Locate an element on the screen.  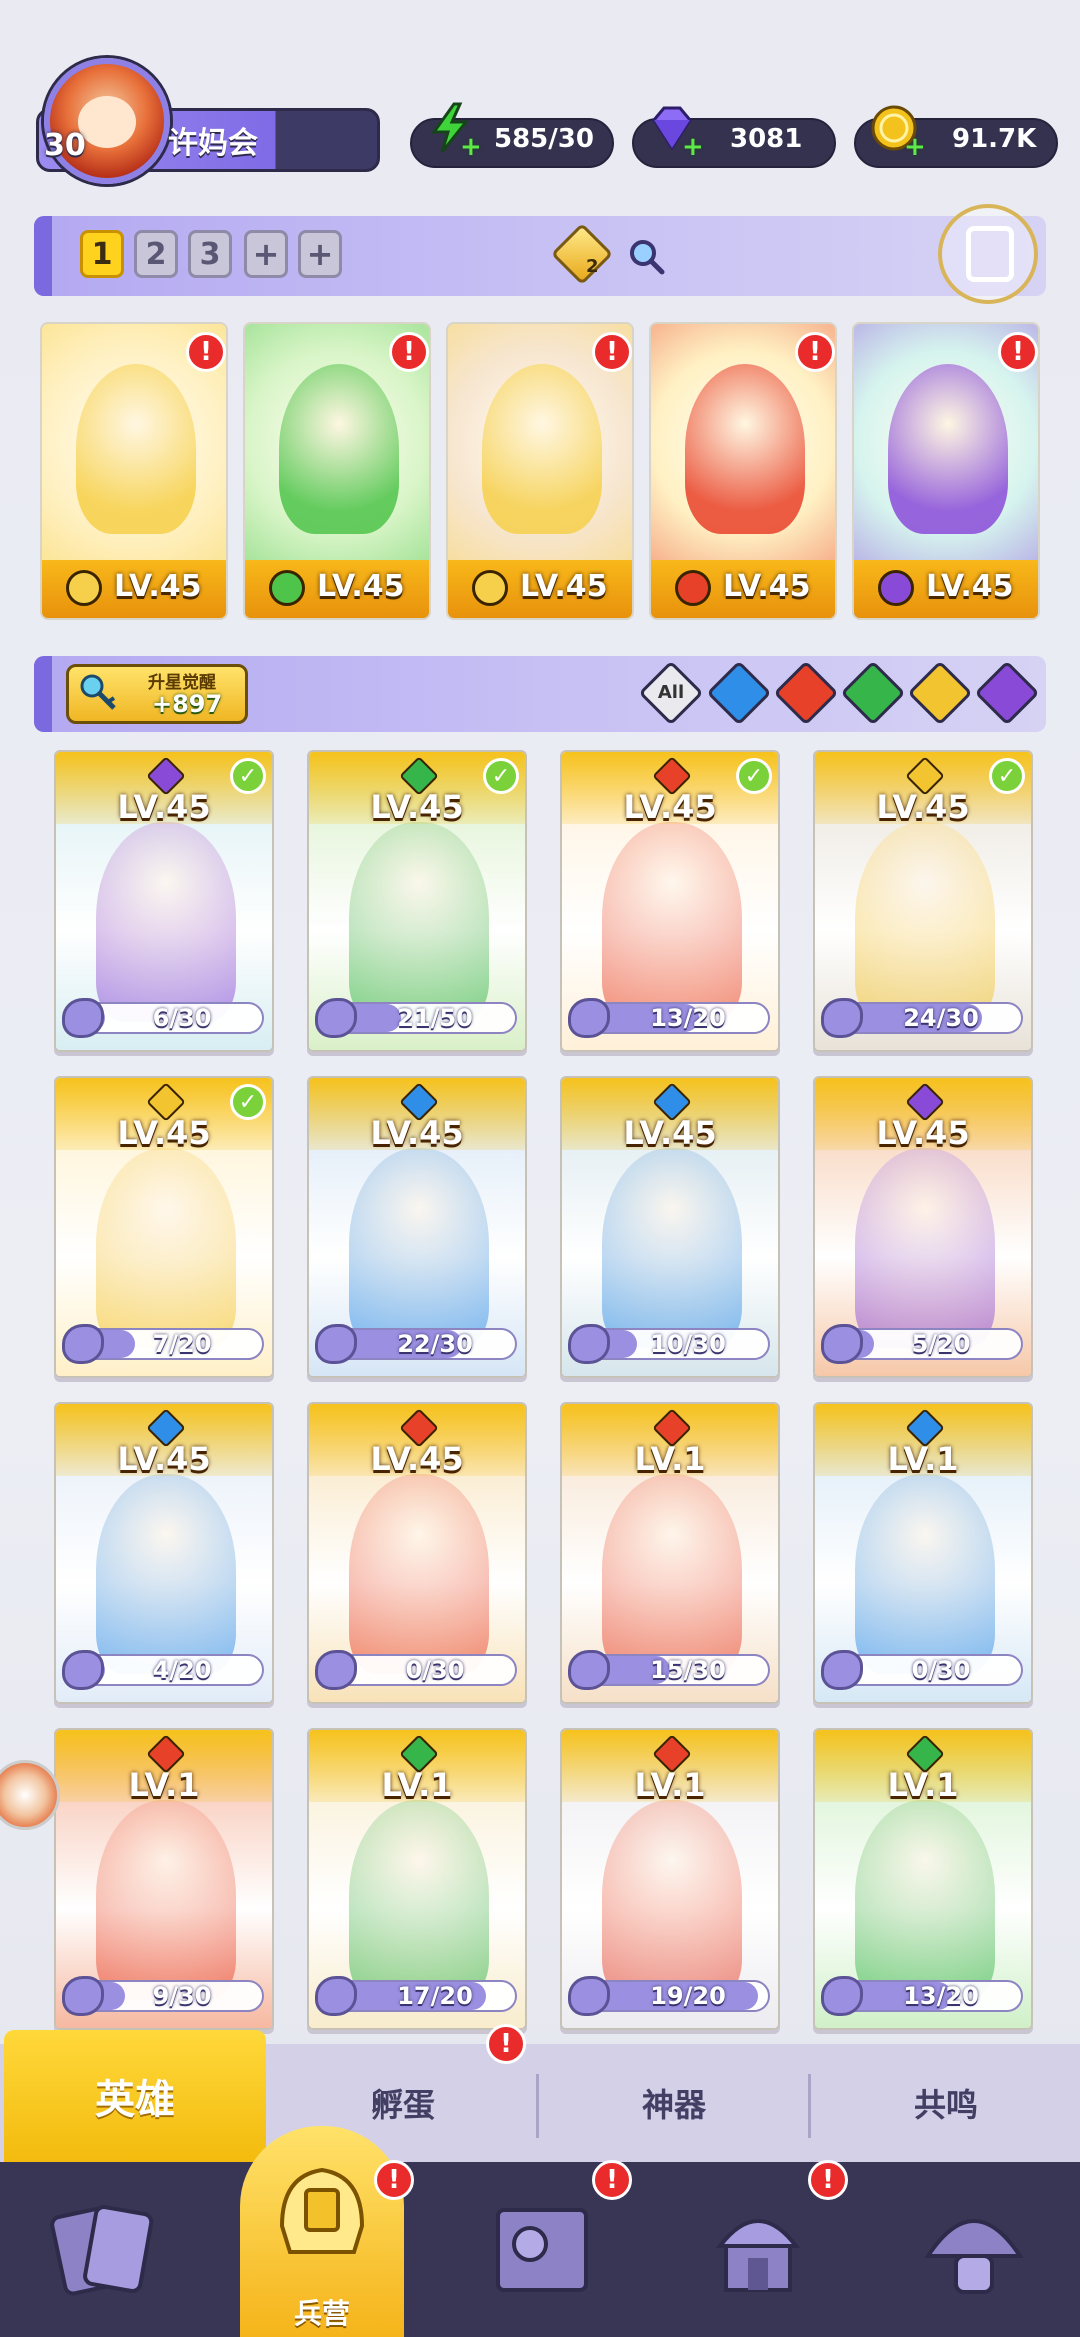
hero-card: LV.45 0/30 is located at coordinates (417, 1553).